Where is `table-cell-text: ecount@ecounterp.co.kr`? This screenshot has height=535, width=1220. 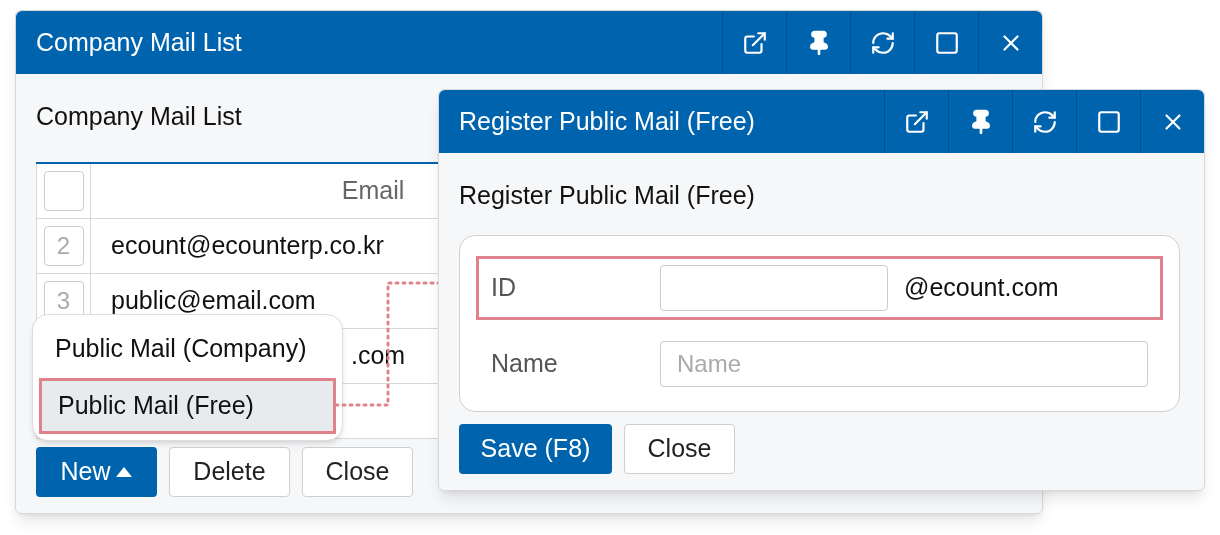 table-cell-text: ecount@ecounterp.co.kr is located at coordinates (247, 245).